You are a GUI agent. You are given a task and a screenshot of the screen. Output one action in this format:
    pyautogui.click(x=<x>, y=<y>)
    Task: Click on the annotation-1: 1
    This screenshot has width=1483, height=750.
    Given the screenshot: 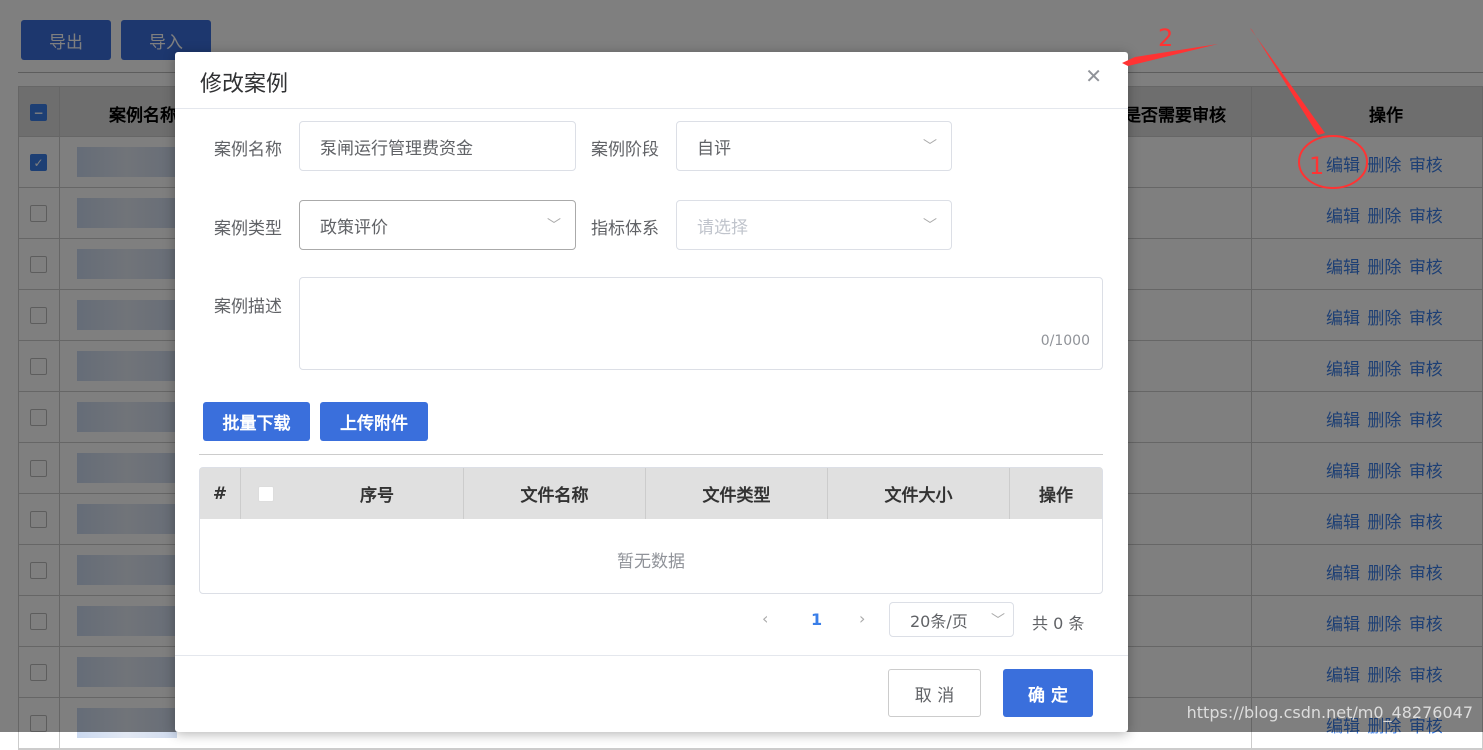 What is the action you would take?
    pyautogui.click(x=1317, y=166)
    